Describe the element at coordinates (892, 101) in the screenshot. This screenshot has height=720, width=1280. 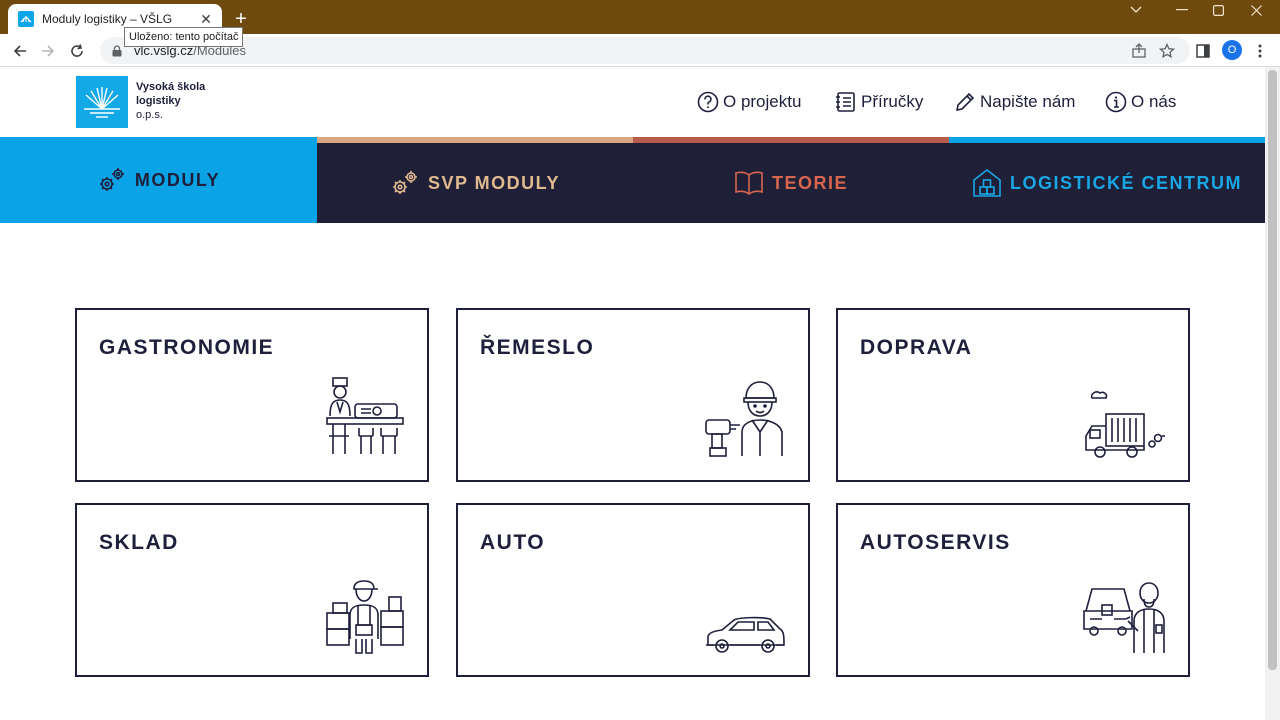
I see `nav-prirucky-label: Příručky` at that location.